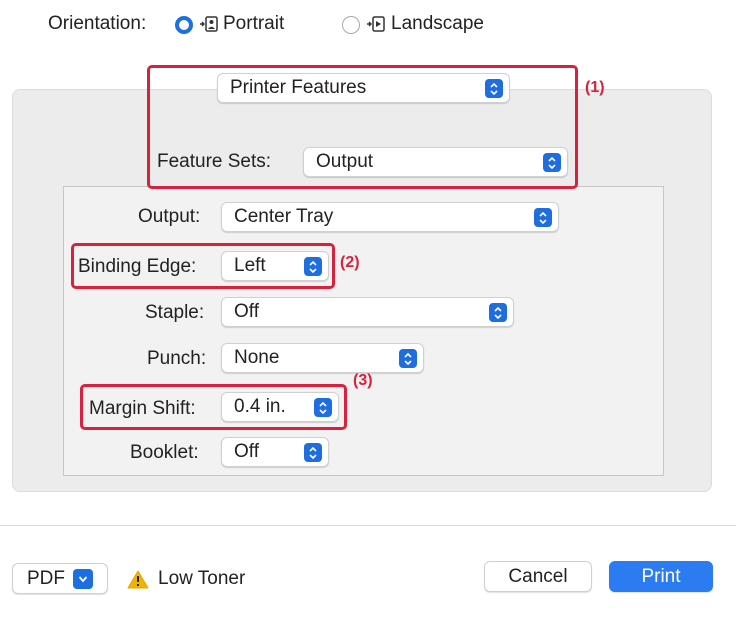  What do you see at coordinates (350, 262) in the screenshot?
I see `callout-2: (2)` at bounding box center [350, 262].